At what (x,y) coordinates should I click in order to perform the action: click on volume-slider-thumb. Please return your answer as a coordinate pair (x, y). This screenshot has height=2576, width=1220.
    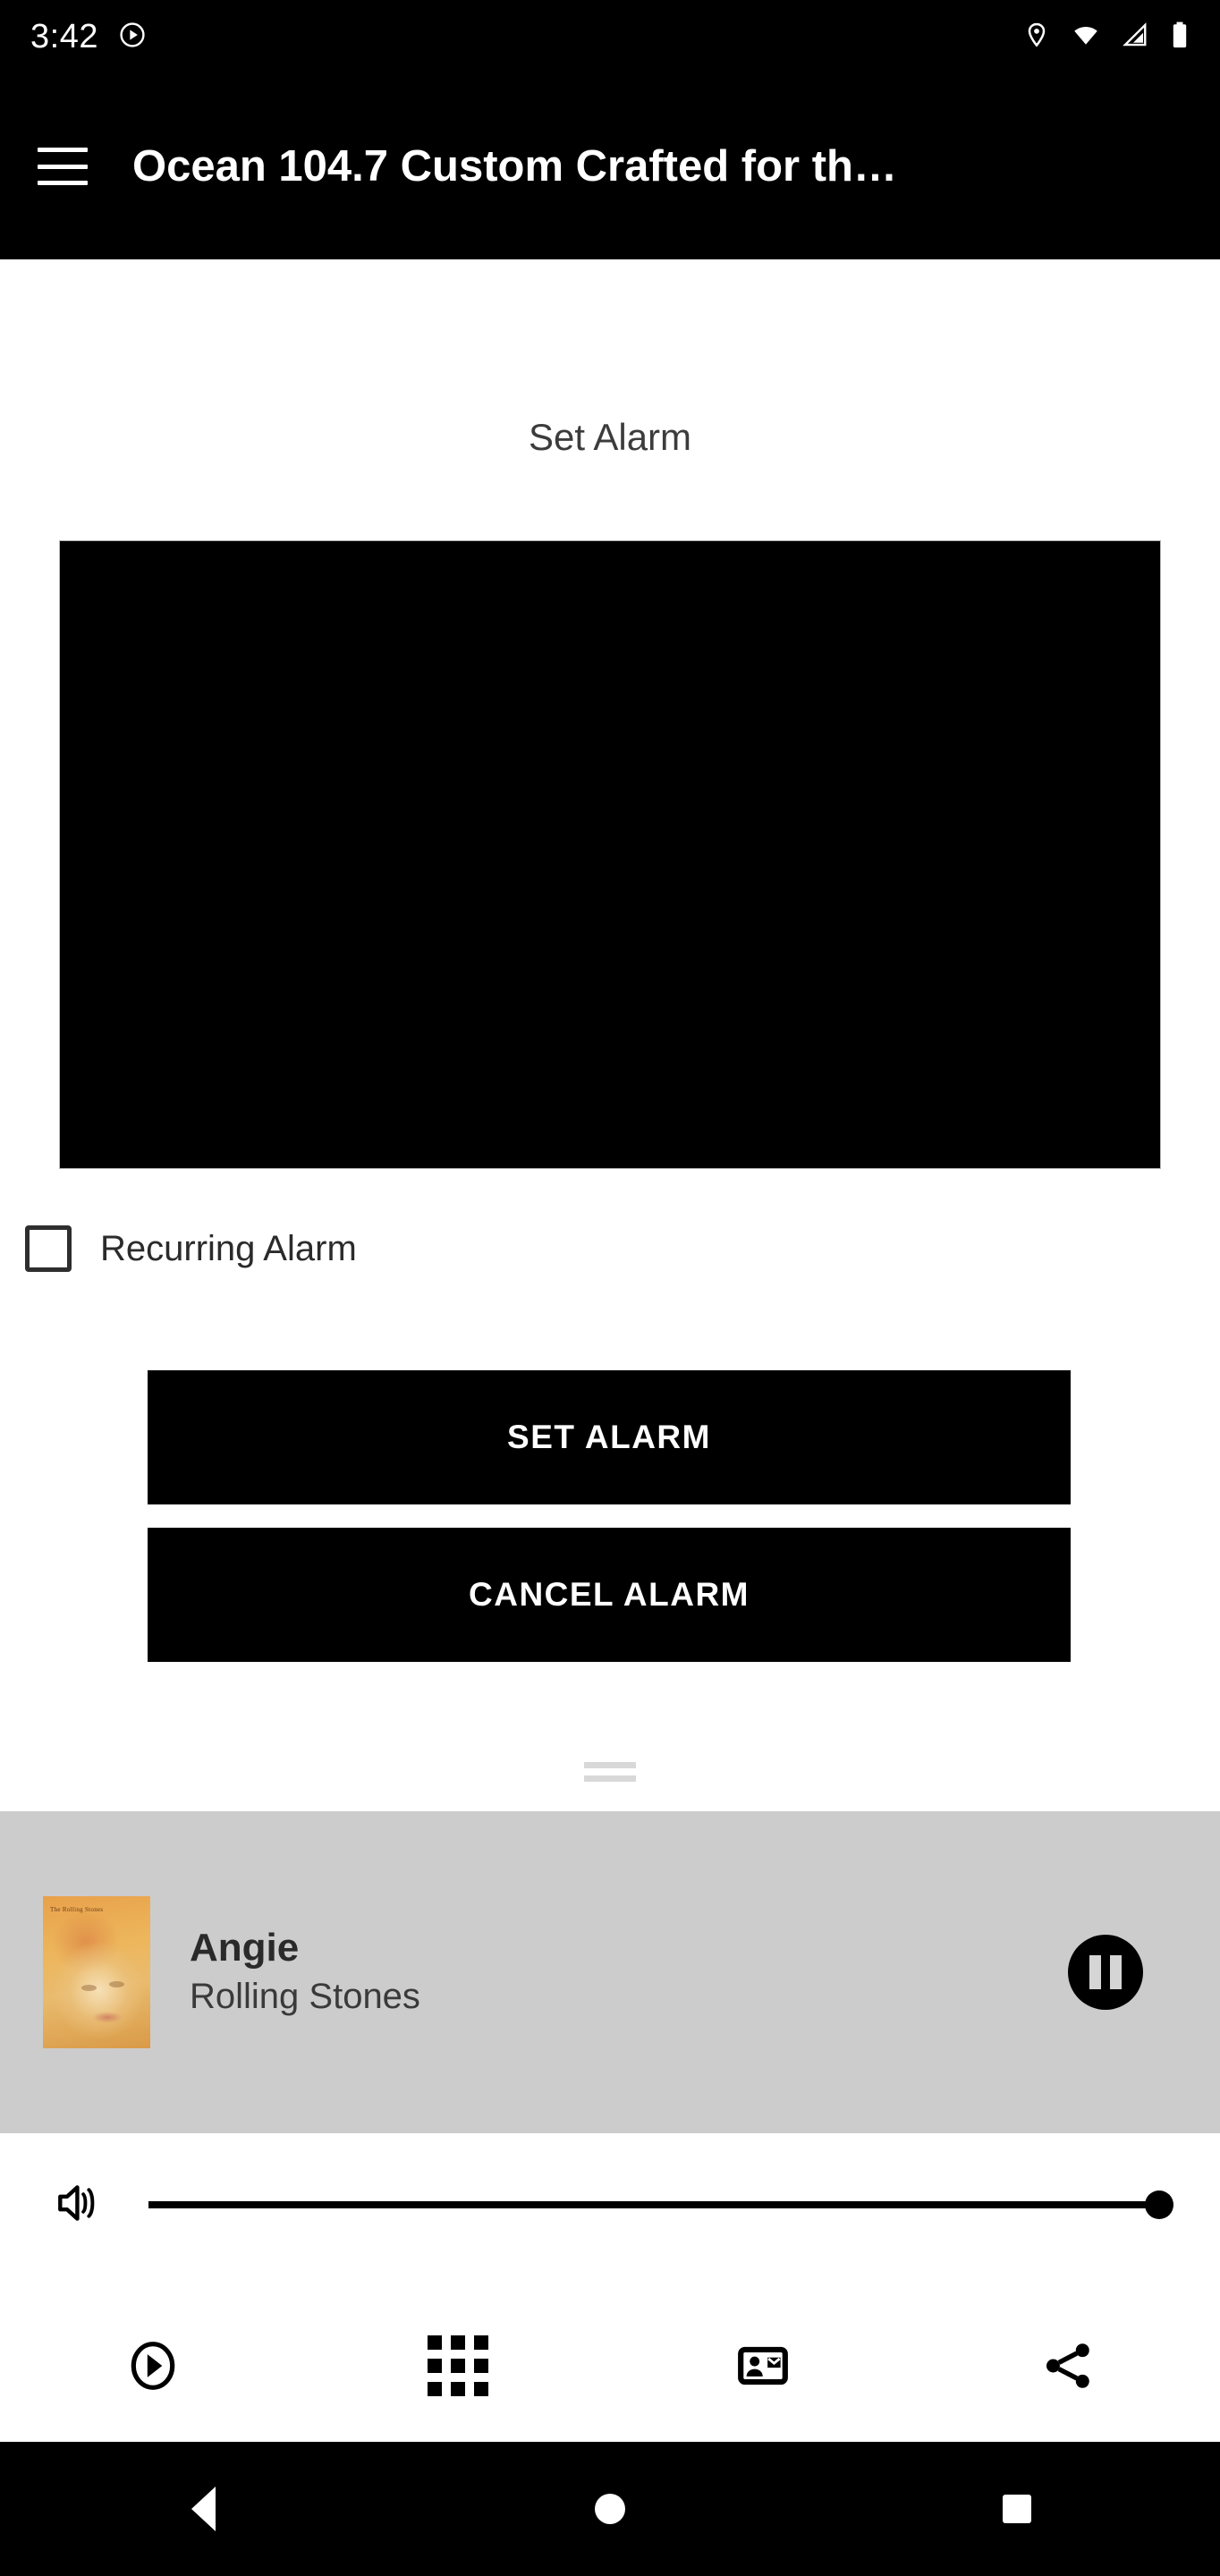
    Looking at the image, I should click on (1159, 2204).